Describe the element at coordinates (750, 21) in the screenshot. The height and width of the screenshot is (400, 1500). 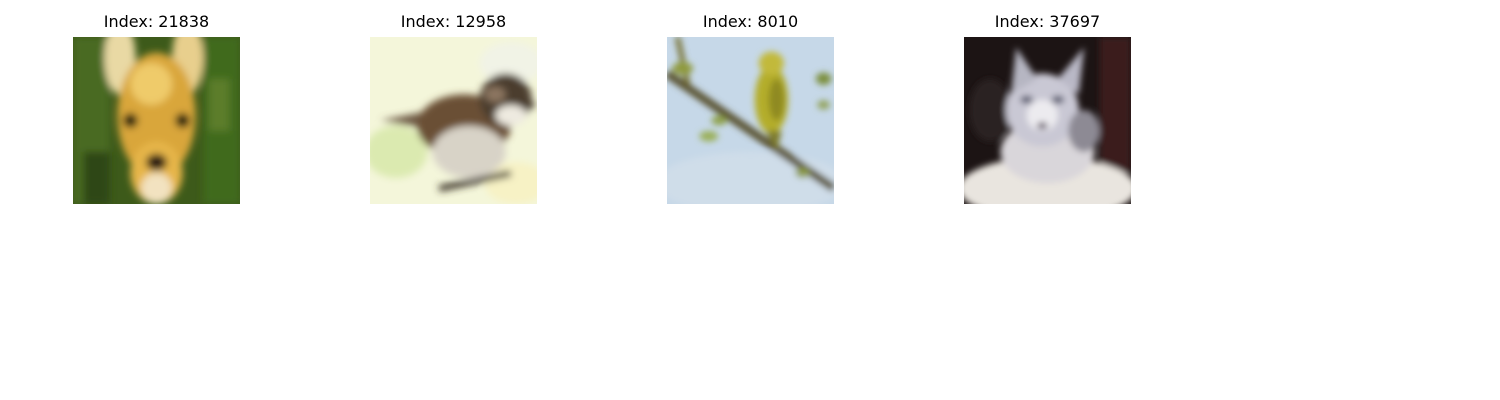
I see `image-title: Index: 8010` at that location.